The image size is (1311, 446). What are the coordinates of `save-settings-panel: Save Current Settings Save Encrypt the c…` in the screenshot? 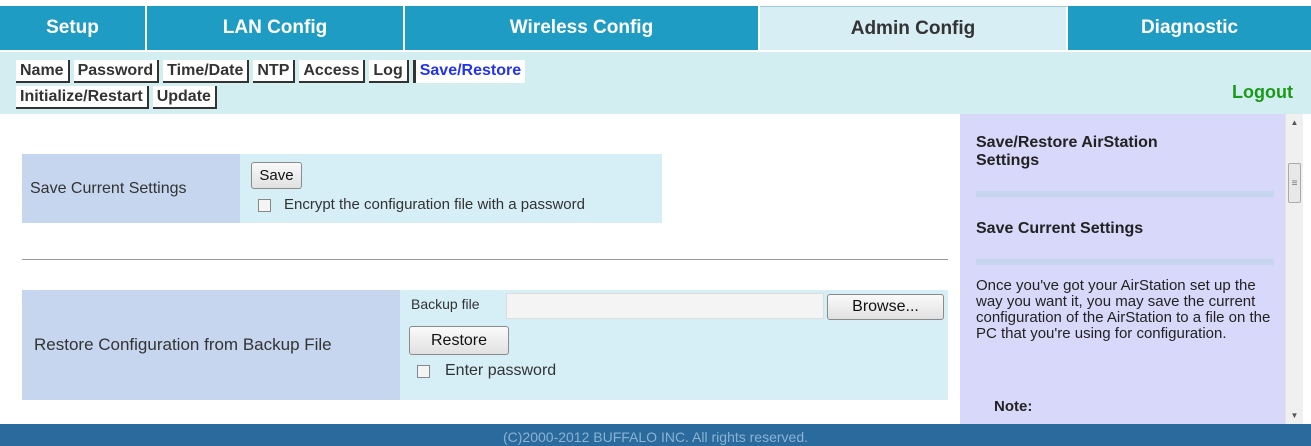 It's located at (342, 188).